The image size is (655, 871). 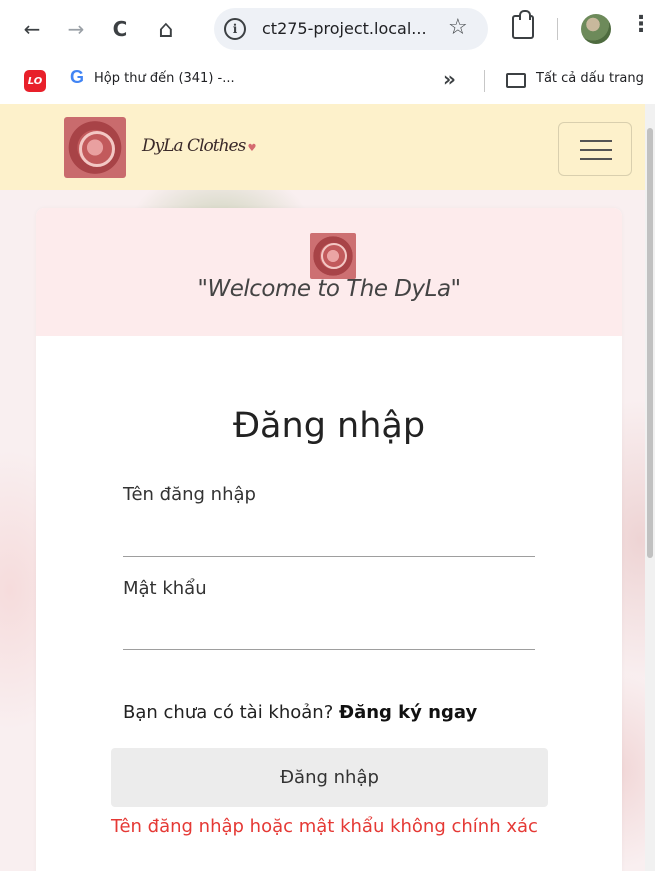 What do you see at coordinates (557, 29) in the screenshot?
I see `toolbar-divider` at bounding box center [557, 29].